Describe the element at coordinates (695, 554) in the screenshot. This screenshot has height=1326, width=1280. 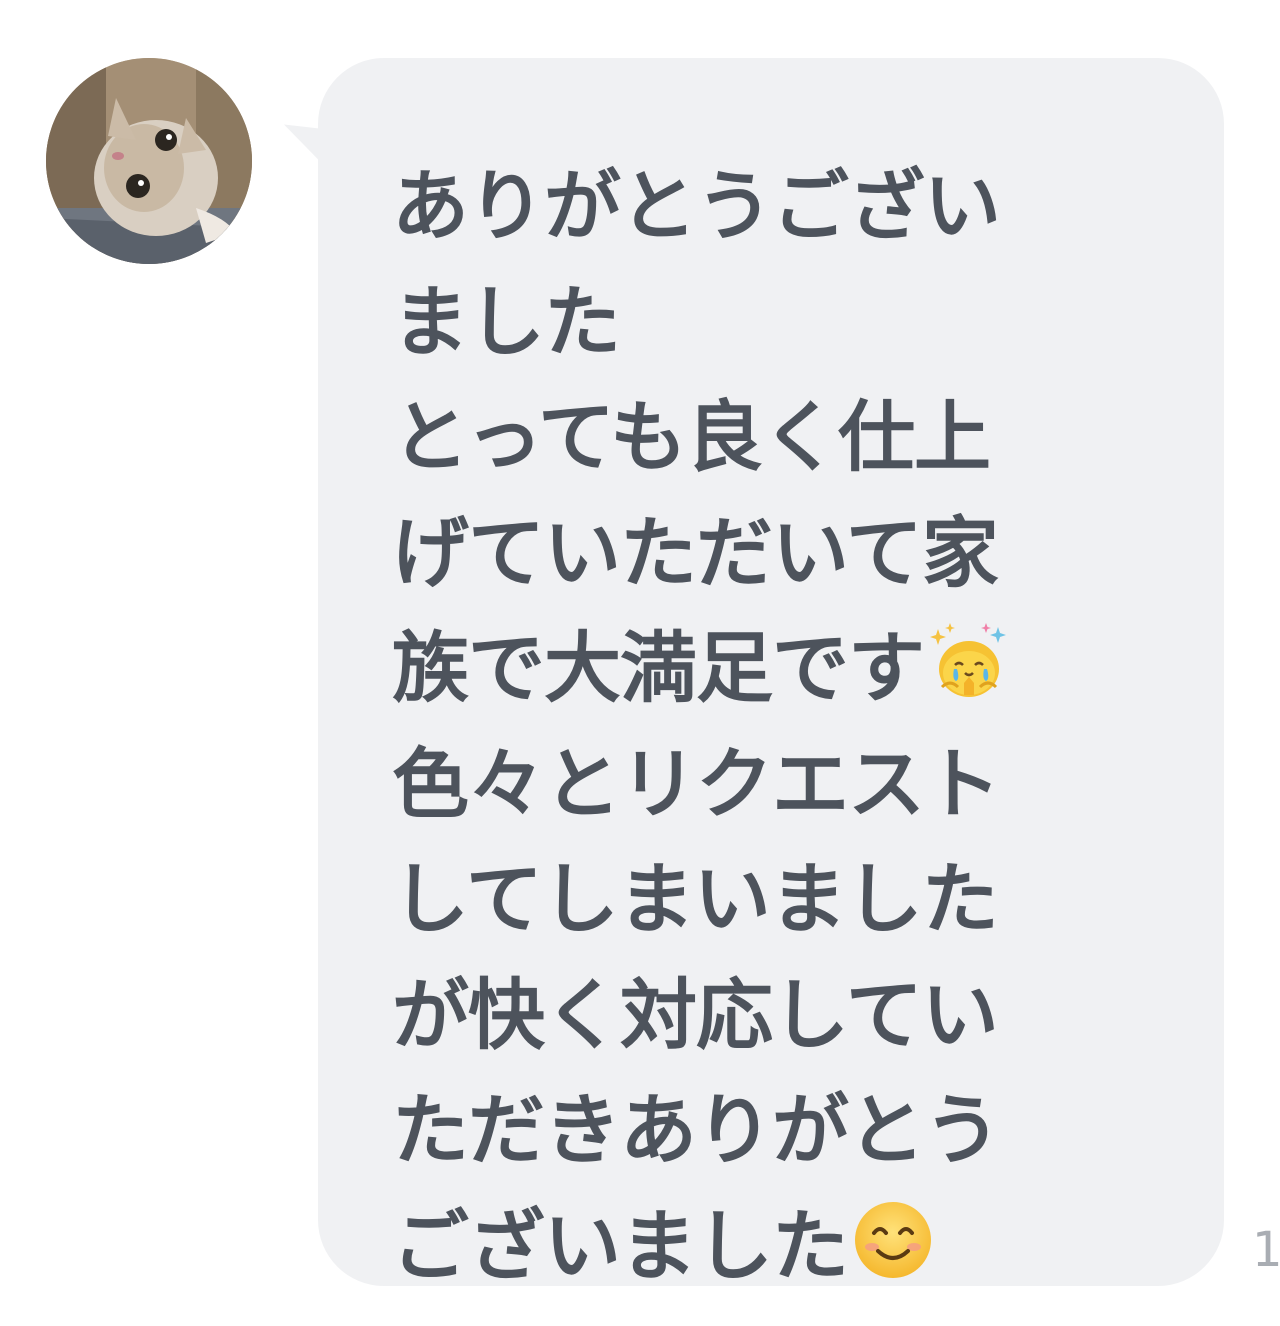
I see `message-line: げていただいて家` at that location.